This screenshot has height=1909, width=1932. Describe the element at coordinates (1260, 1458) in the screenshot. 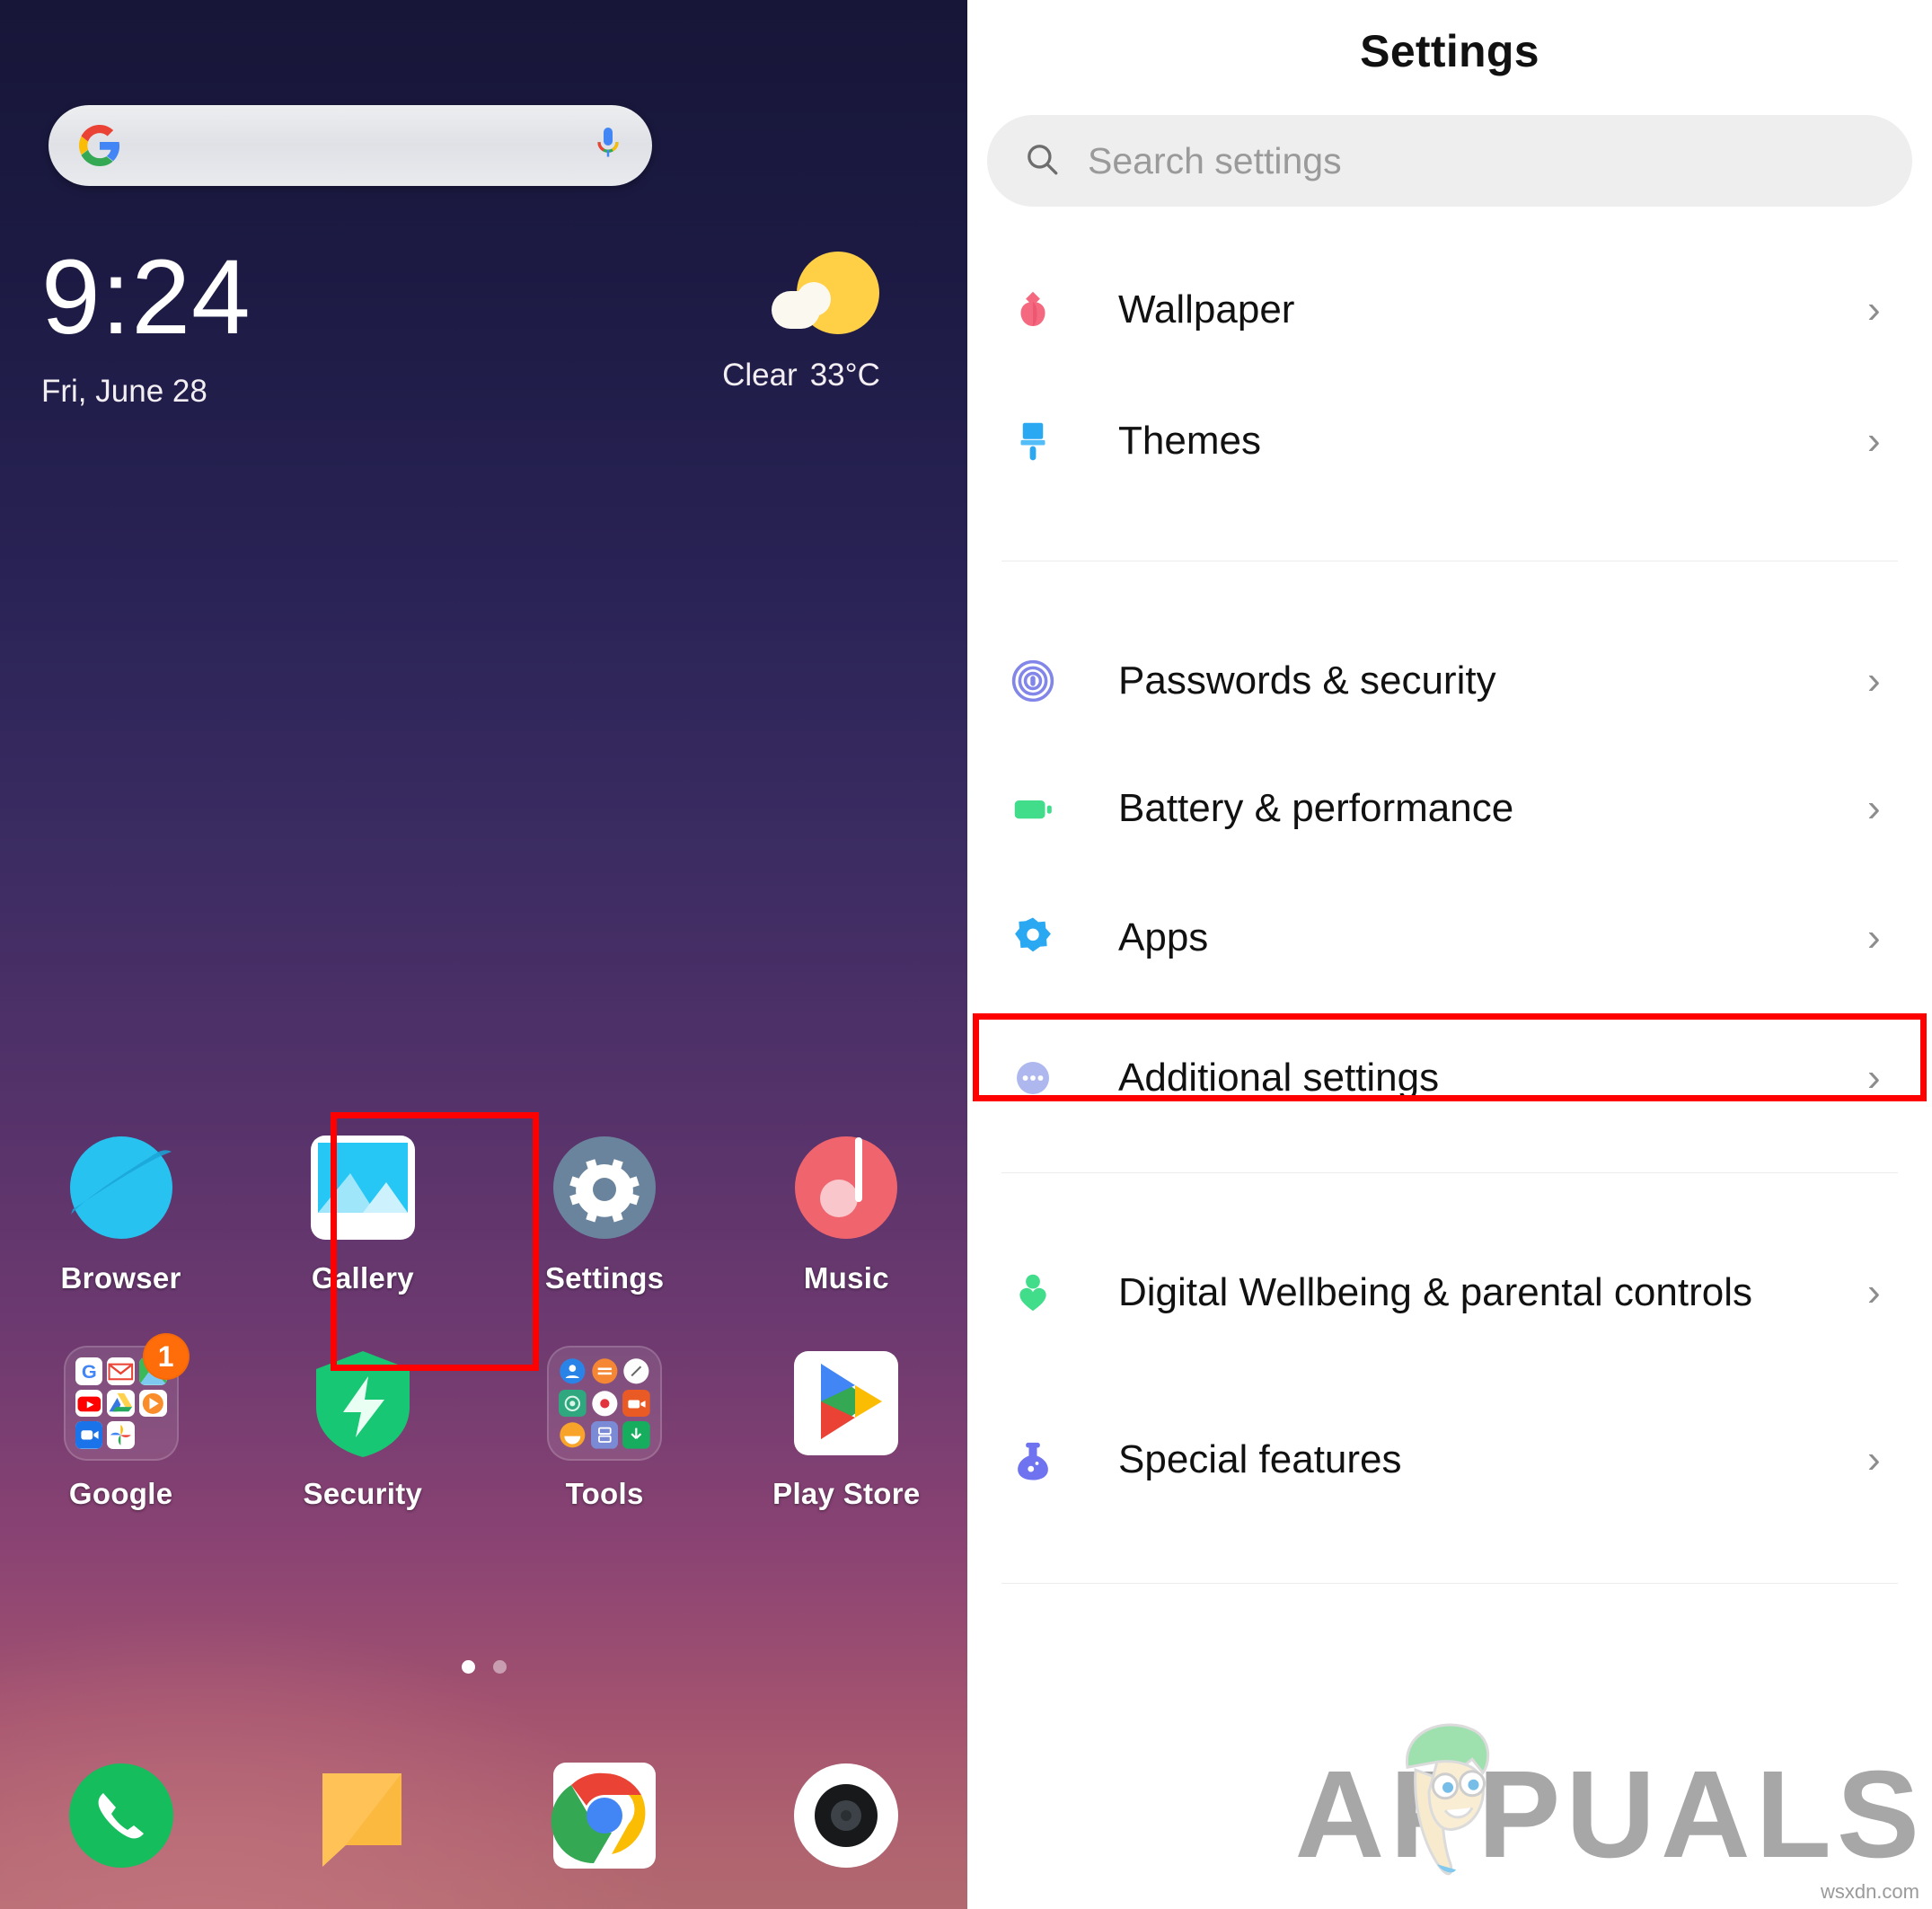

I see `settings-row-label: Special features` at that location.